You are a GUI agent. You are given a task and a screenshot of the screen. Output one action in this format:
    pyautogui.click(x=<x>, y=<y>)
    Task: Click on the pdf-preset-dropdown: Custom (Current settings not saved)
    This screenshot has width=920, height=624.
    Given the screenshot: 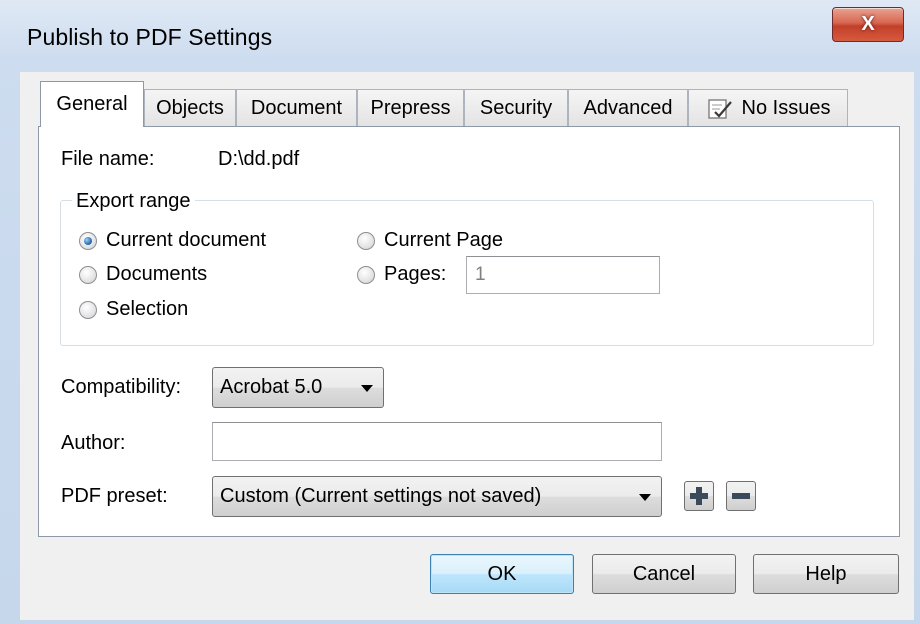 What is the action you would take?
    pyautogui.click(x=437, y=496)
    